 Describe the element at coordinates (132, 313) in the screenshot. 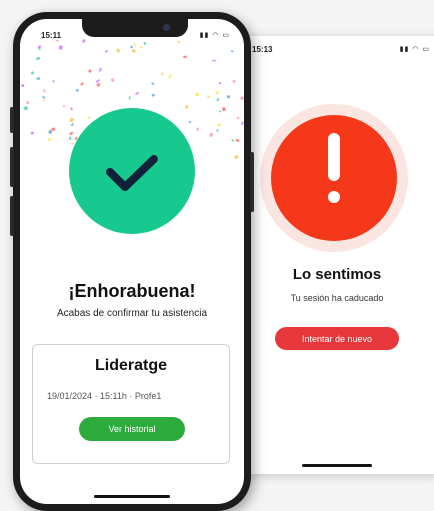

I see `success-subtitle: Acabas de confirmar tu asistencia` at that location.